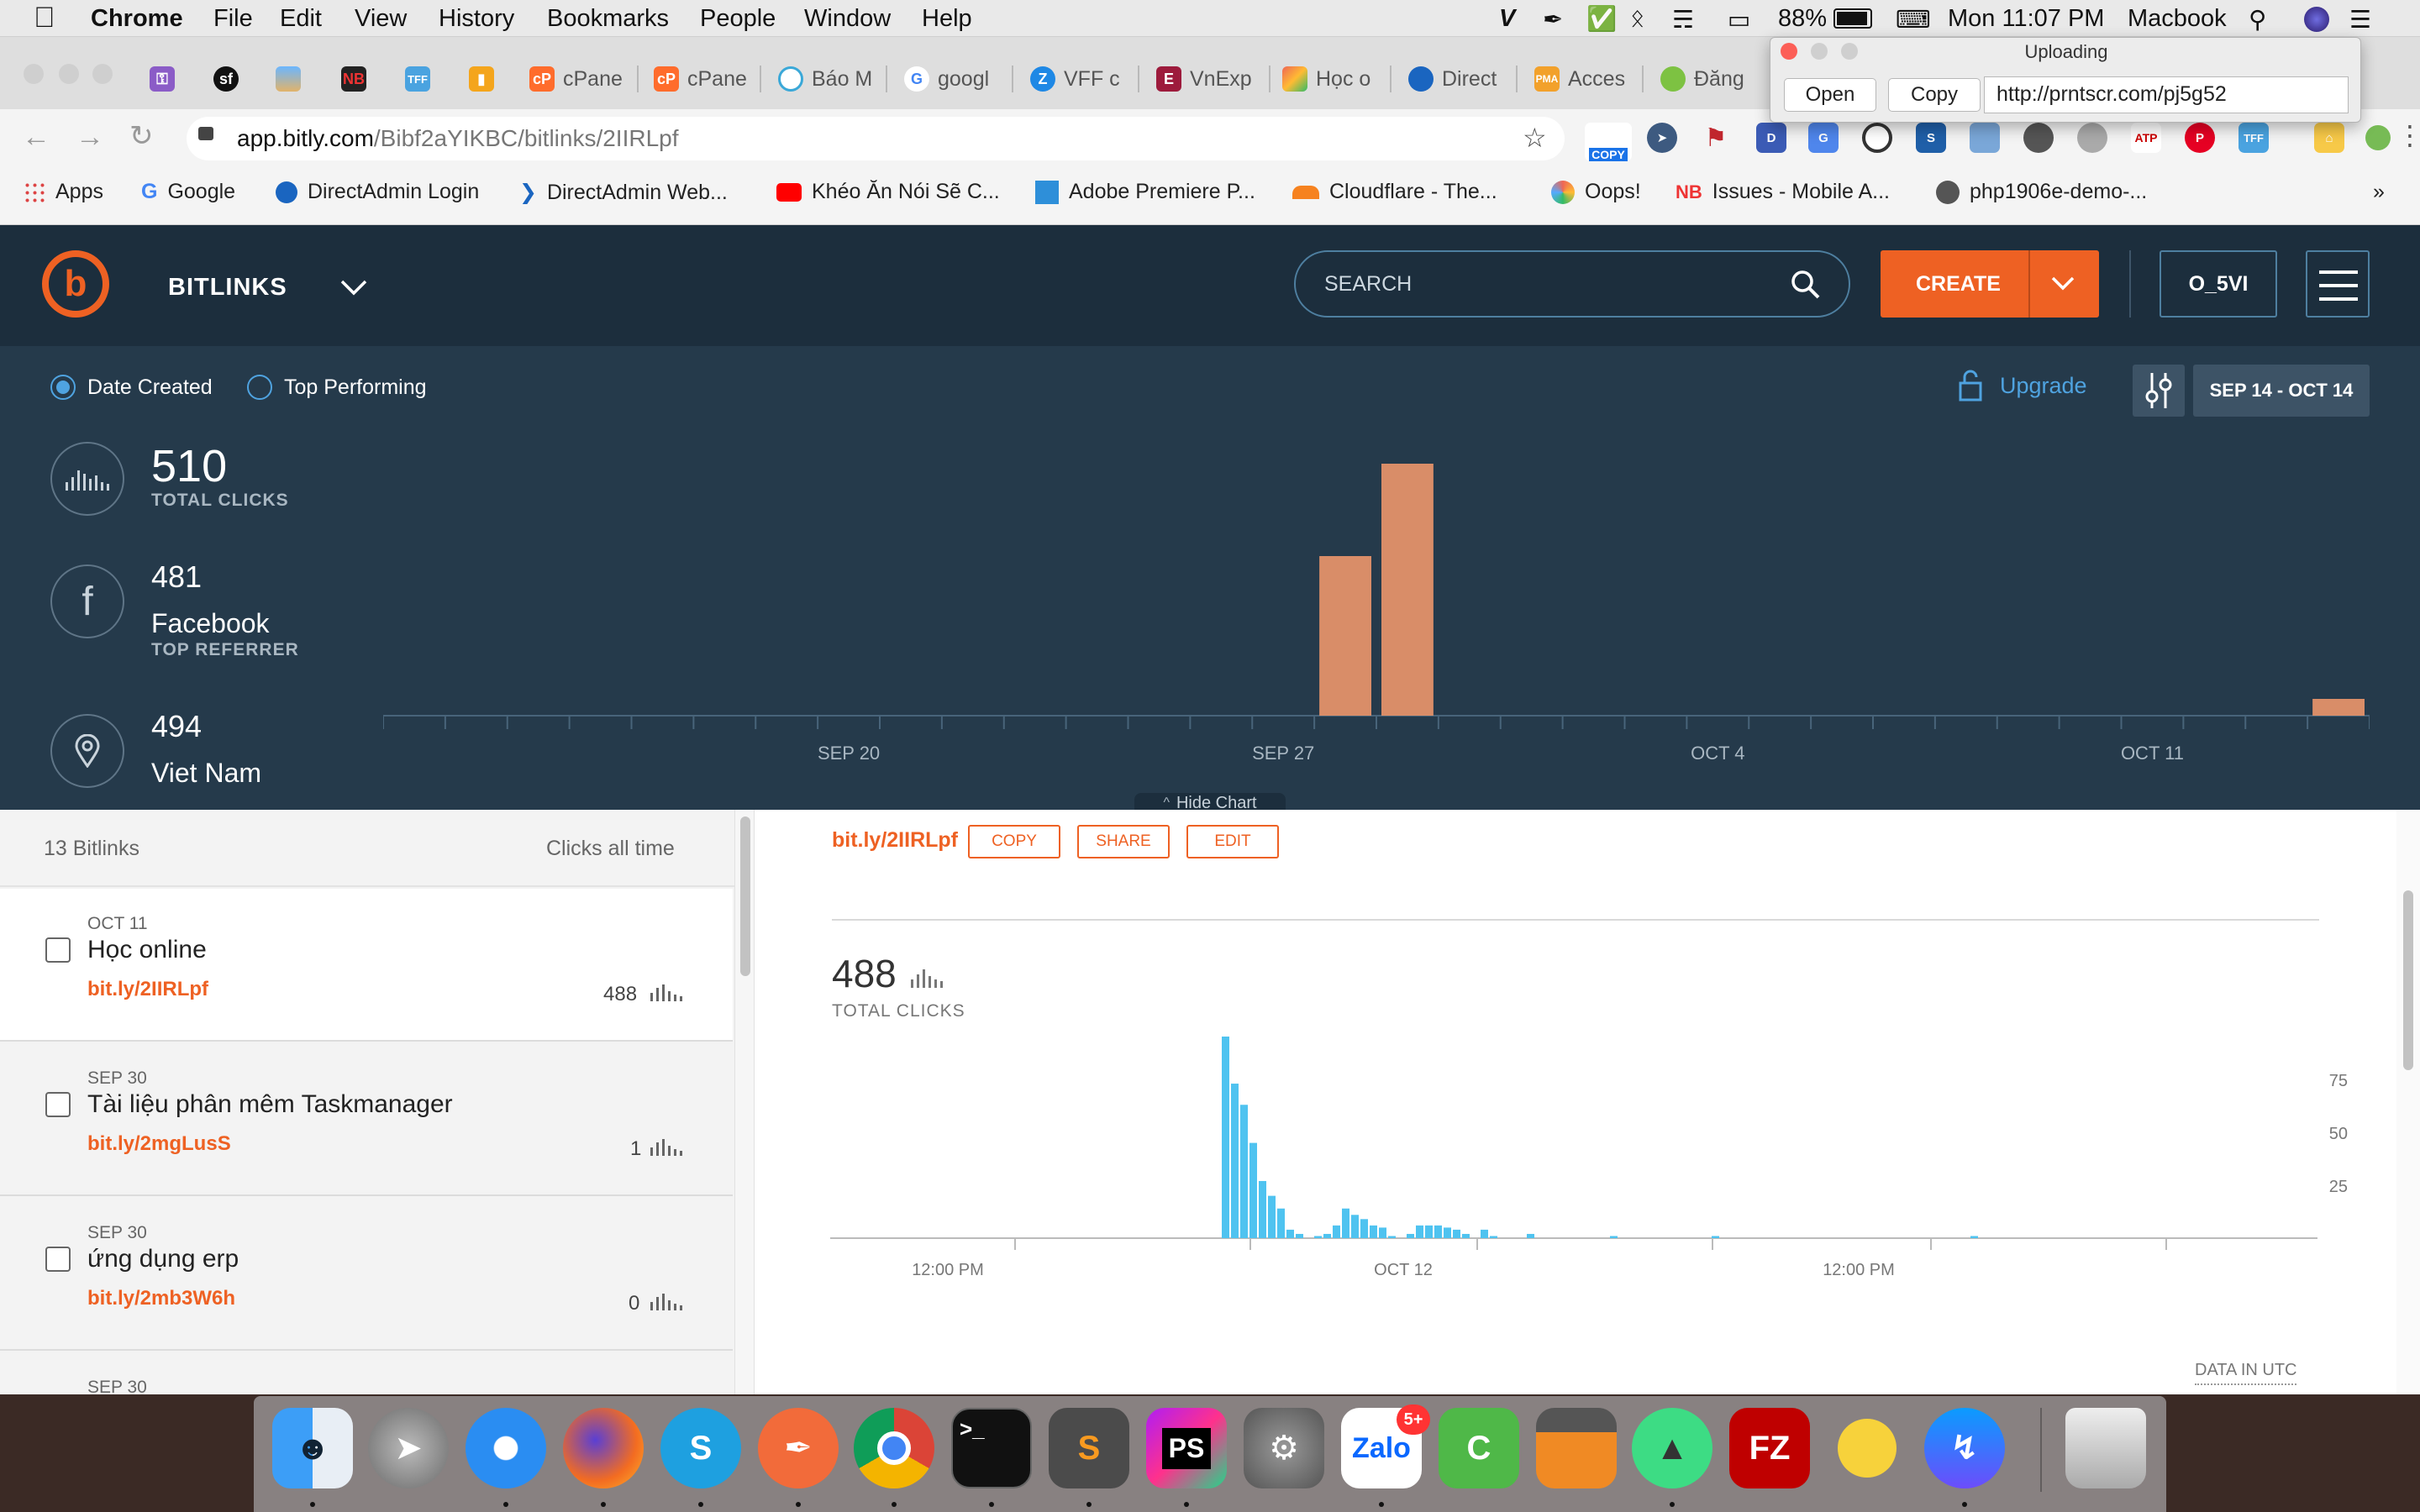  I want to click on extension-pinterest-icon: P, so click(2200, 138).